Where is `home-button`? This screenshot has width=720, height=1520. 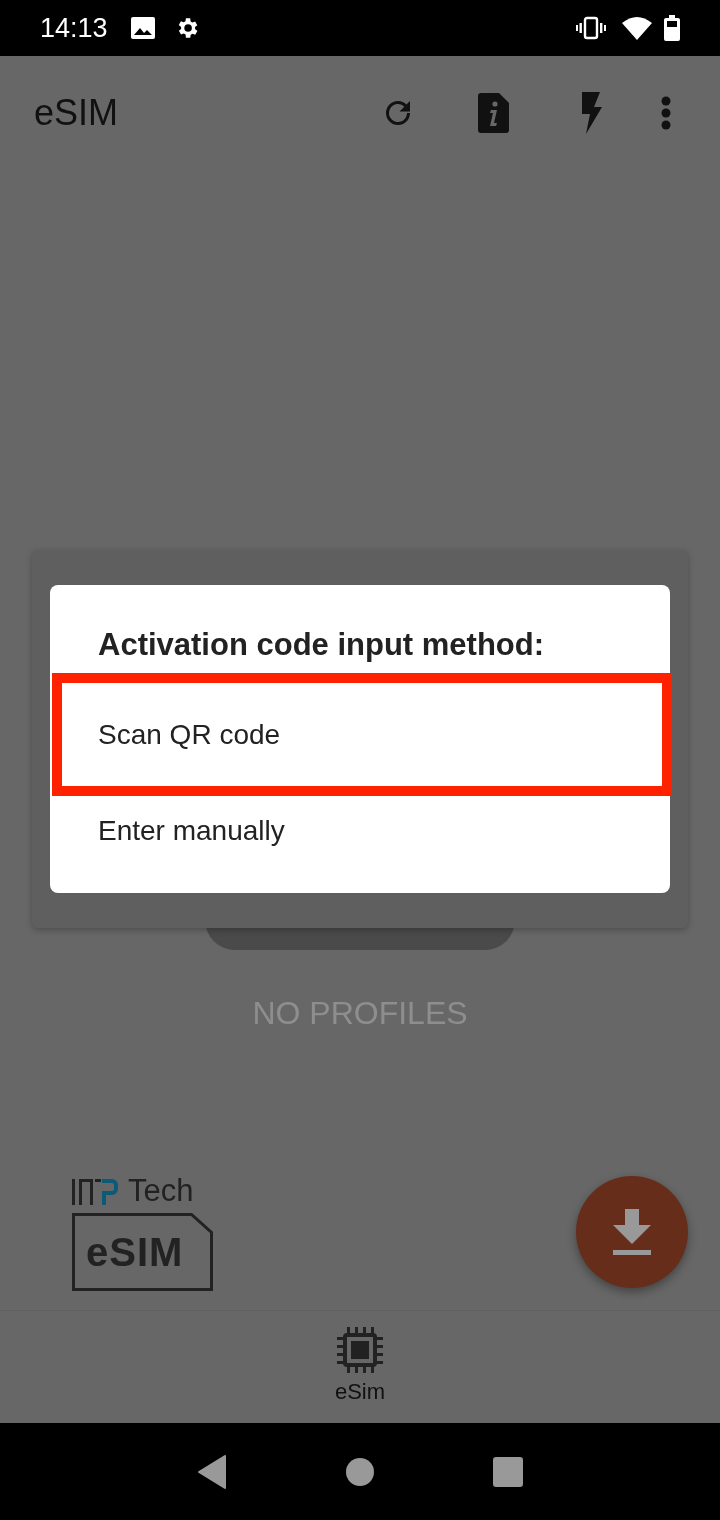 home-button is located at coordinates (360, 1471).